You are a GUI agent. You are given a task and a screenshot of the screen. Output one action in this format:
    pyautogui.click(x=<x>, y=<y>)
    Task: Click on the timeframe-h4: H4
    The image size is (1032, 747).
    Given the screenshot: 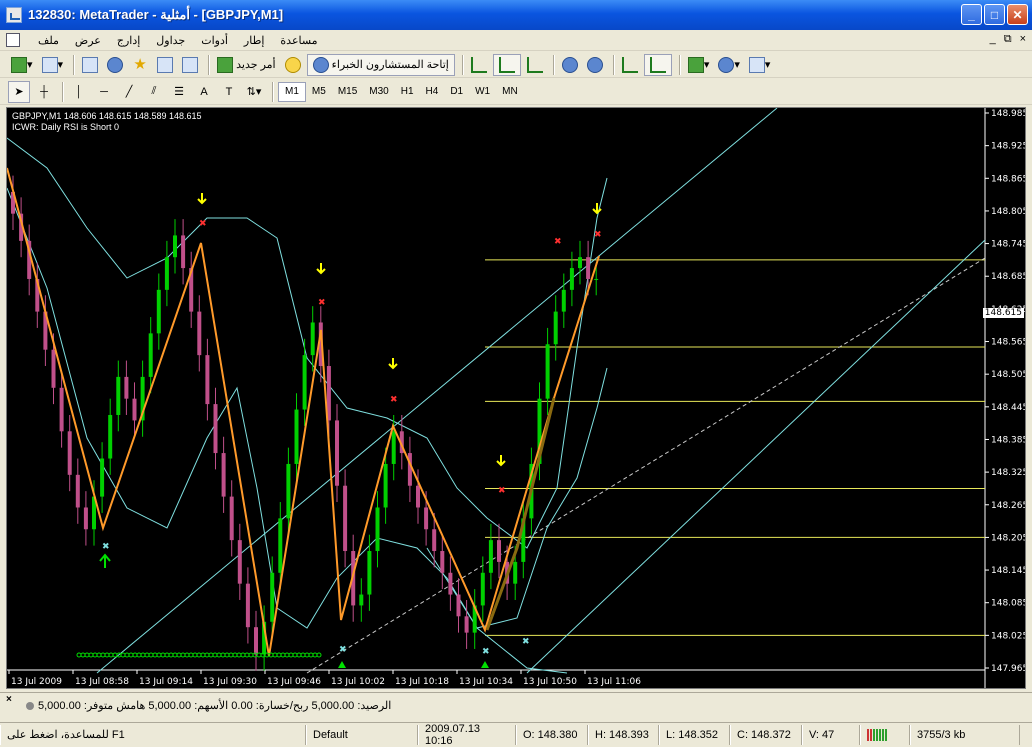 What is the action you would take?
    pyautogui.click(x=432, y=92)
    